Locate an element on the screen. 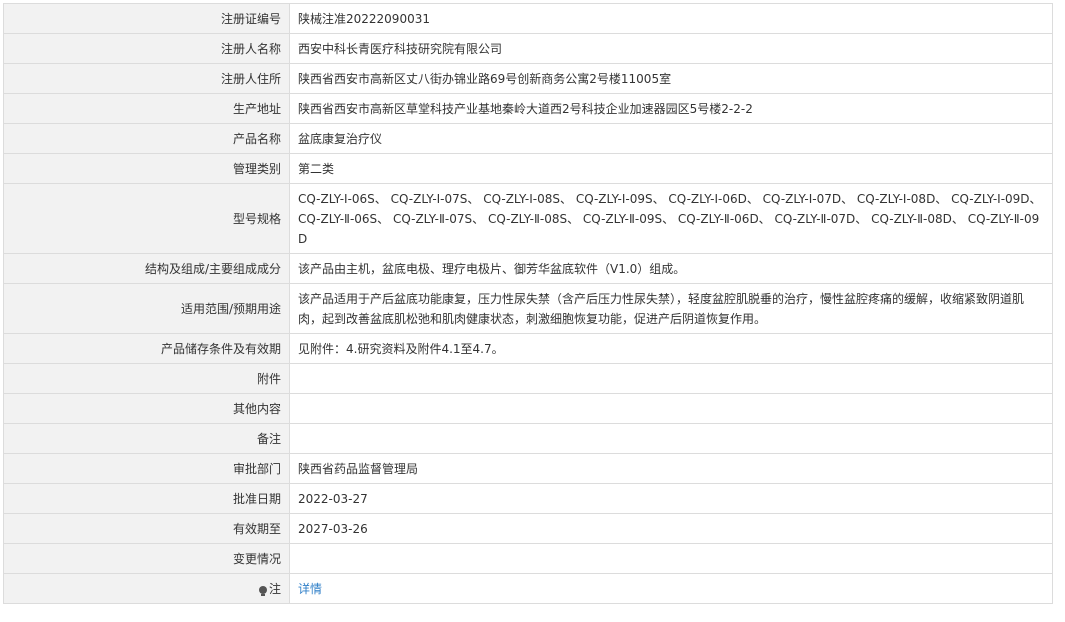 The image size is (1065, 622). field-label: 审批部门 is located at coordinates (146, 468).